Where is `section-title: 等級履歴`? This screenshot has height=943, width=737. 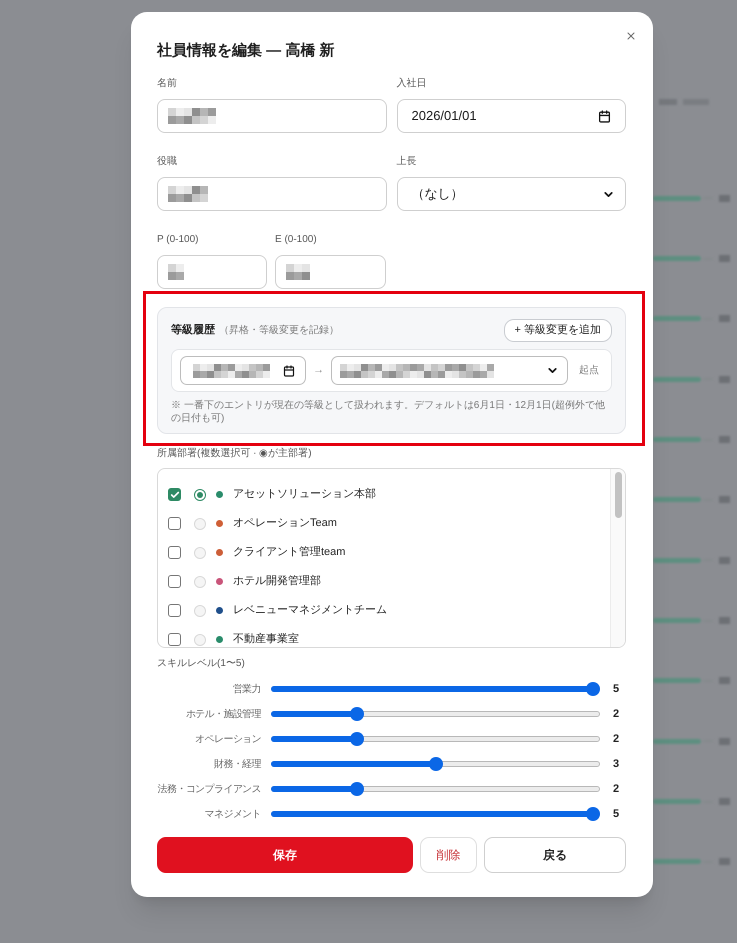 section-title: 等級履歴 is located at coordinates (193, 330).